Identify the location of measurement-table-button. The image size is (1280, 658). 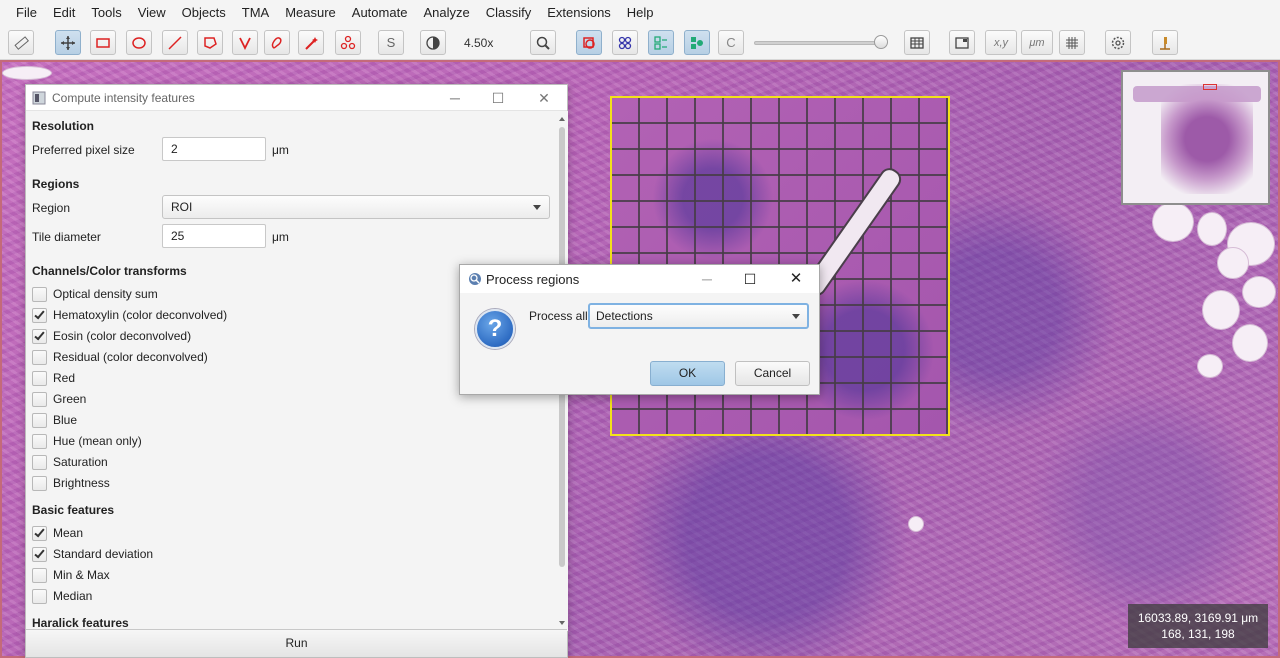
(917, 42).